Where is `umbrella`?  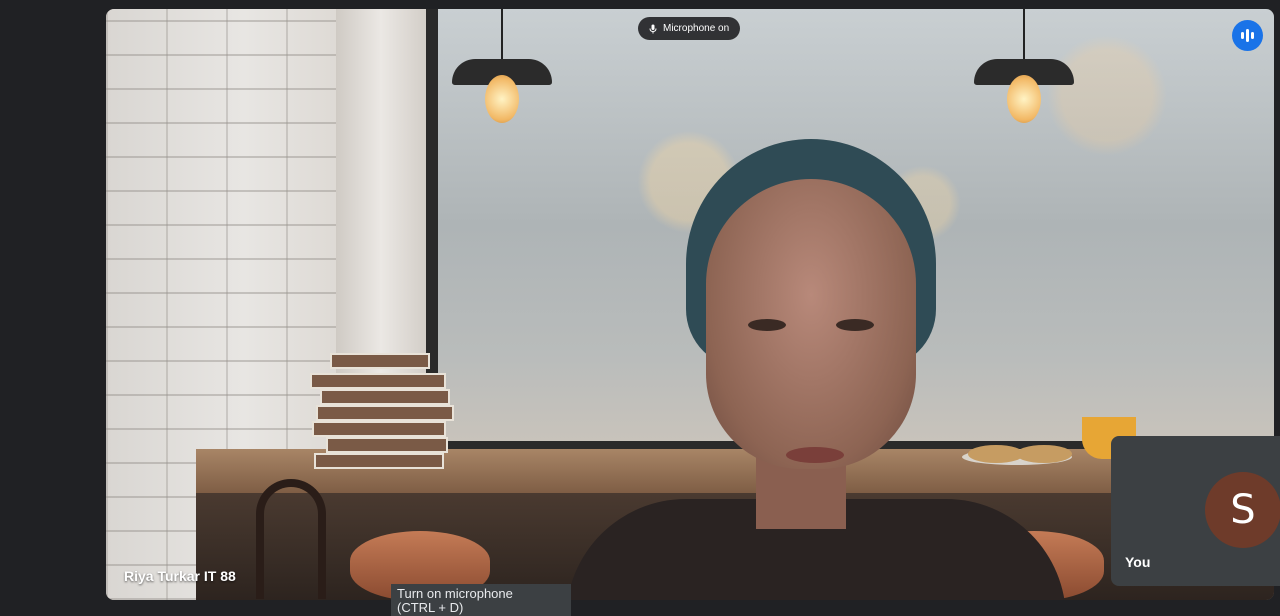 umbrella is located at coordinates (291, 539).